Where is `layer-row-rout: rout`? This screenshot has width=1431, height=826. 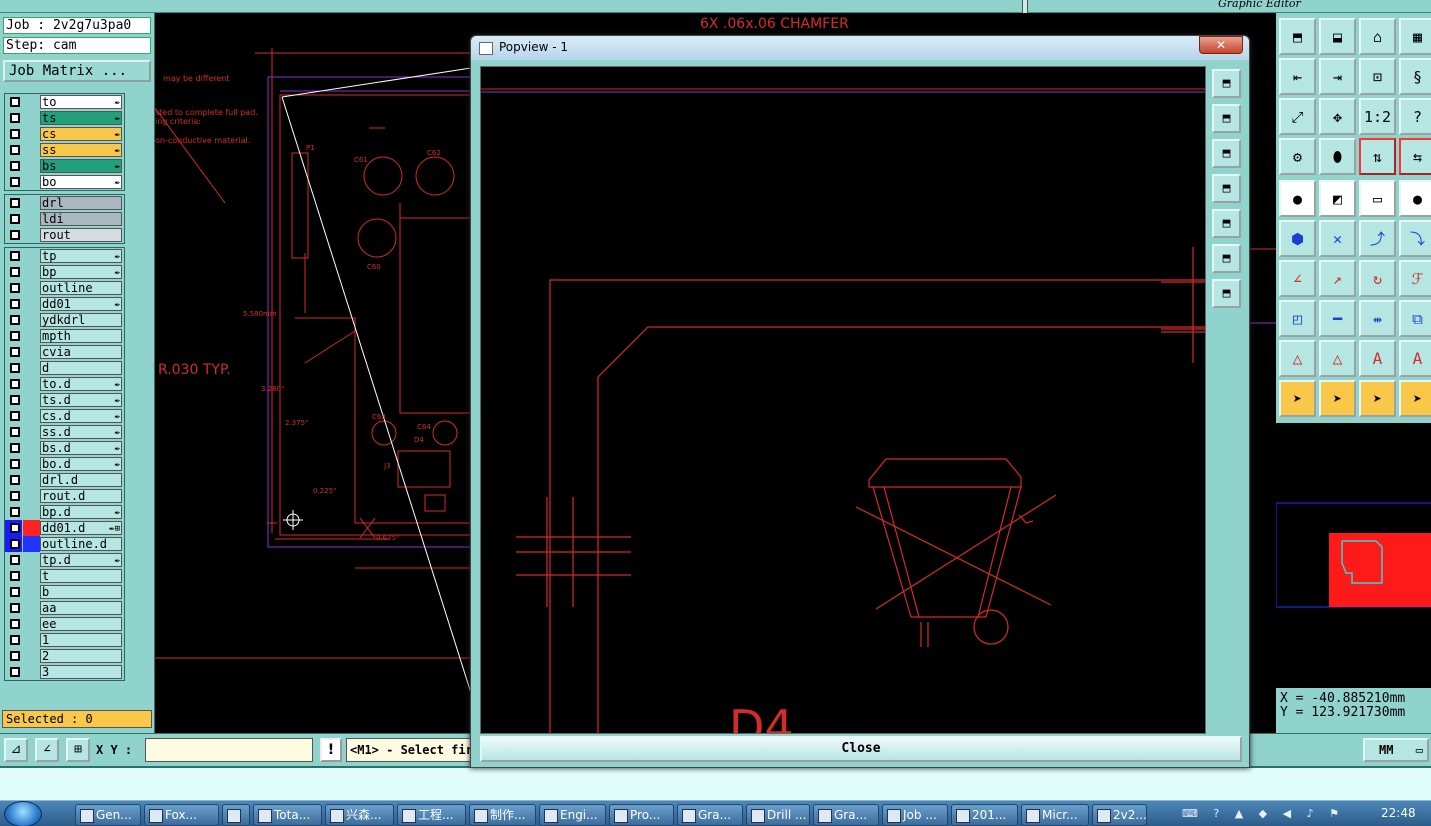
layer-row-rout: rout is located at coordinates (64, 235).